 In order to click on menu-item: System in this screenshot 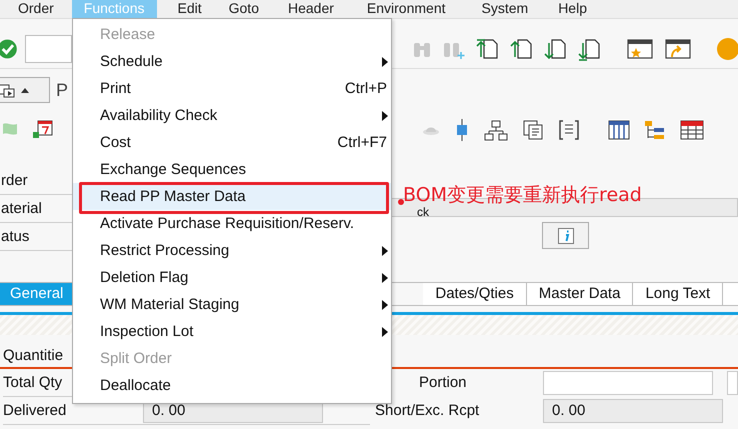, I will do `click(505, 9)`.